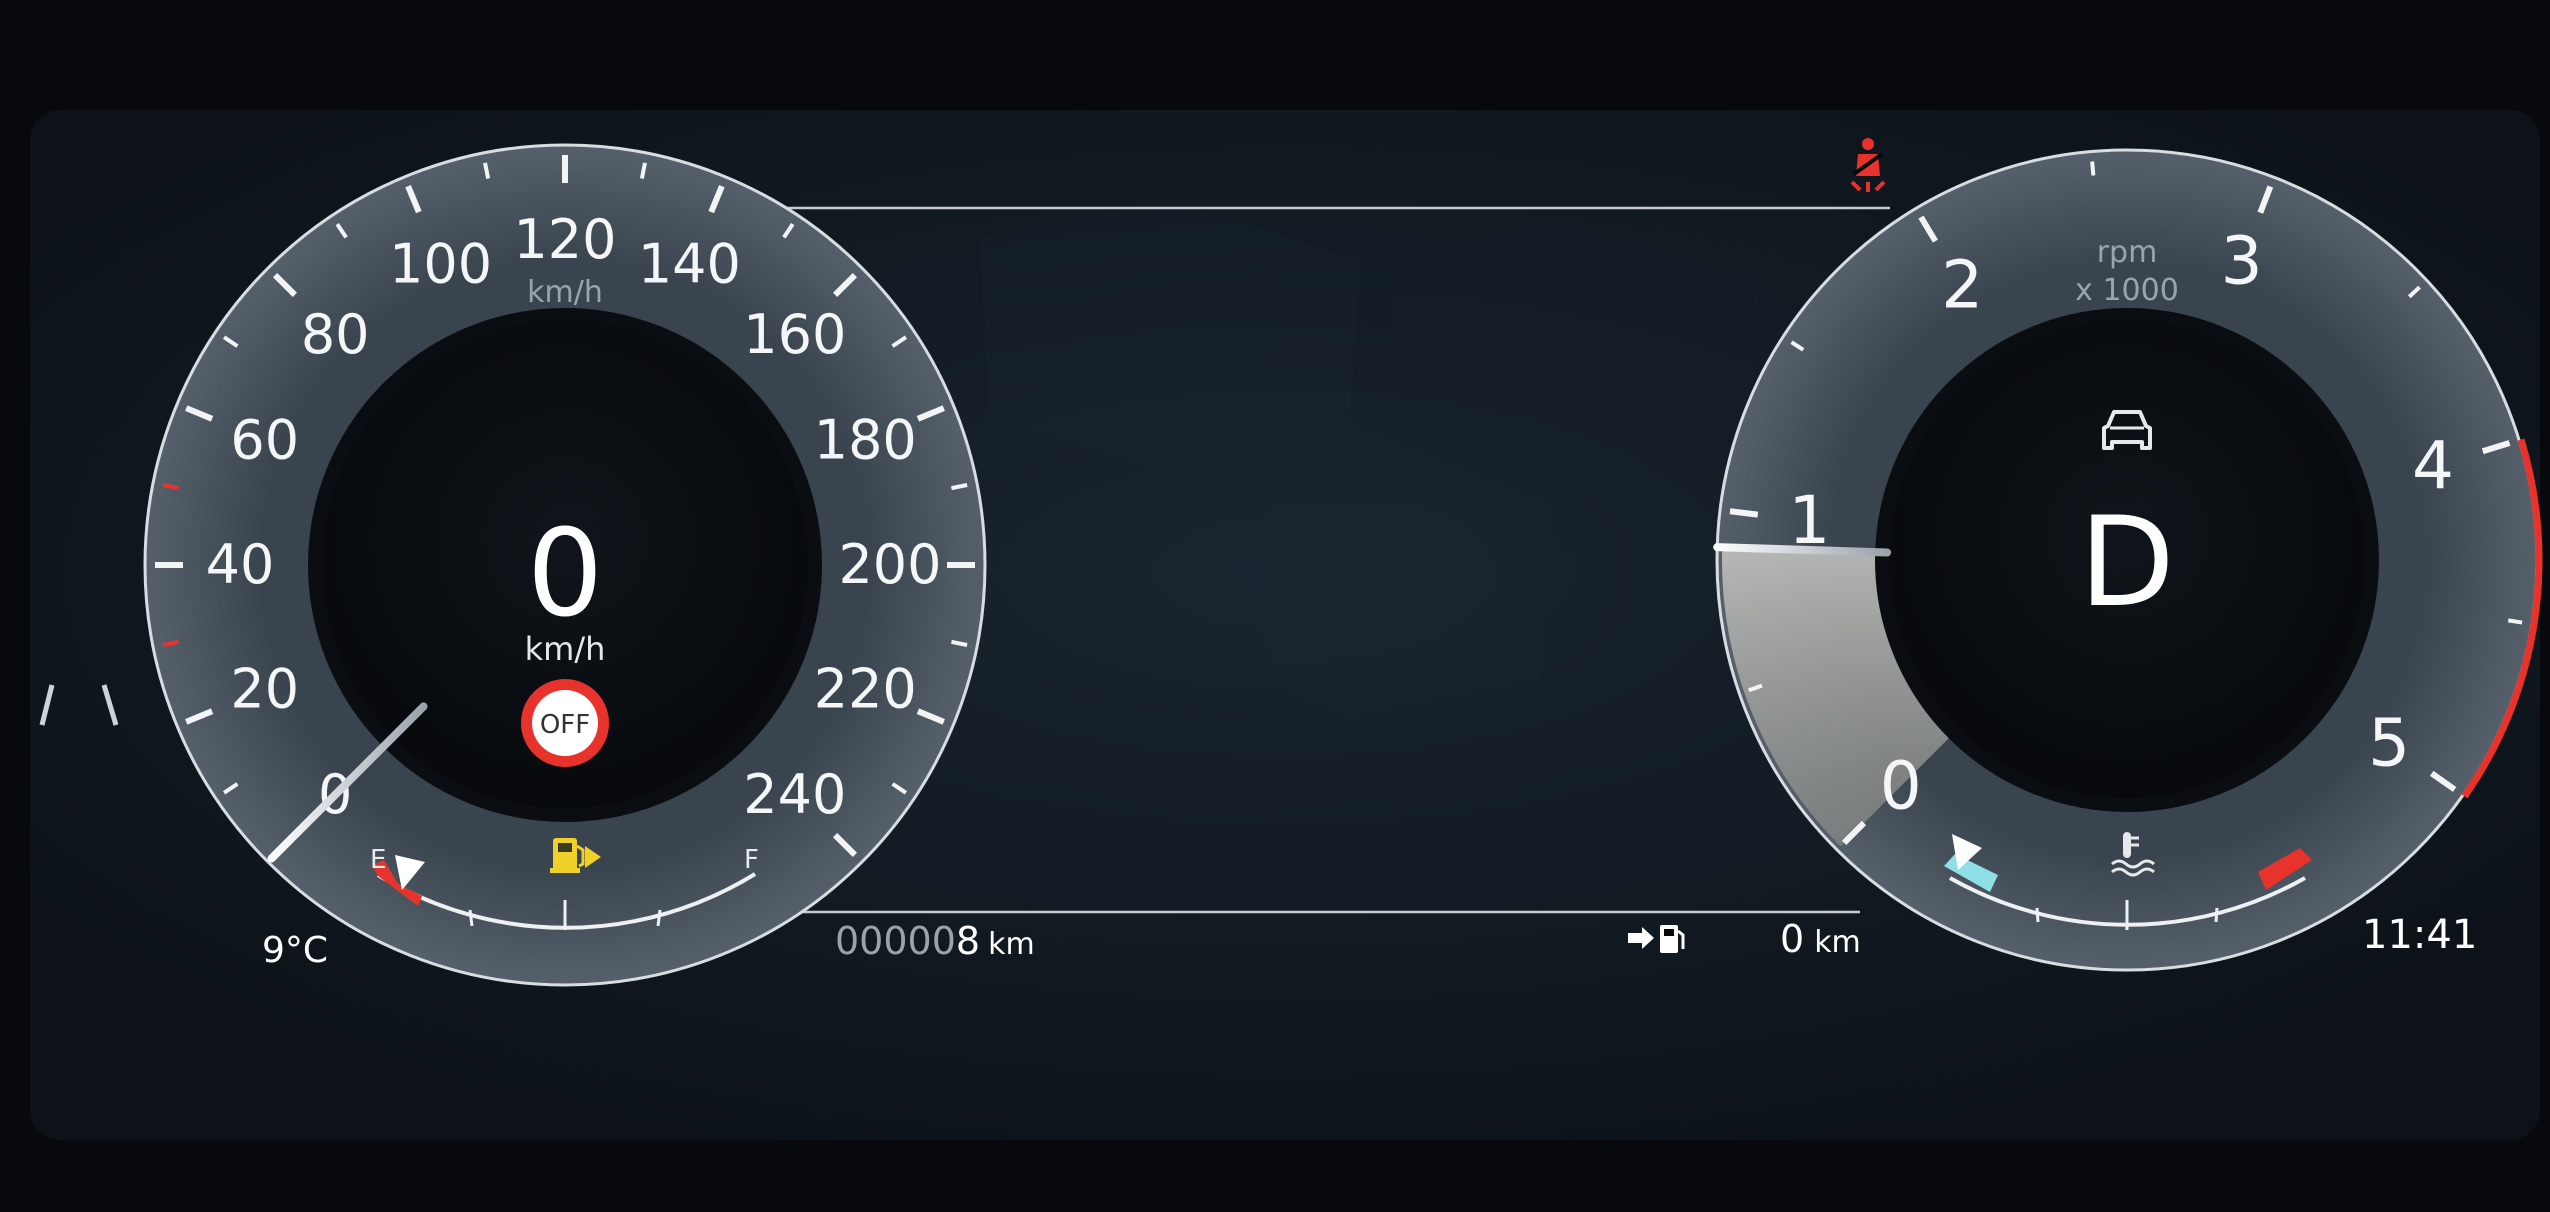 This screenshot has width=2550, height=1212. I want to click on tachometer-multiplier-label: x 1000, so click(2127, 290).